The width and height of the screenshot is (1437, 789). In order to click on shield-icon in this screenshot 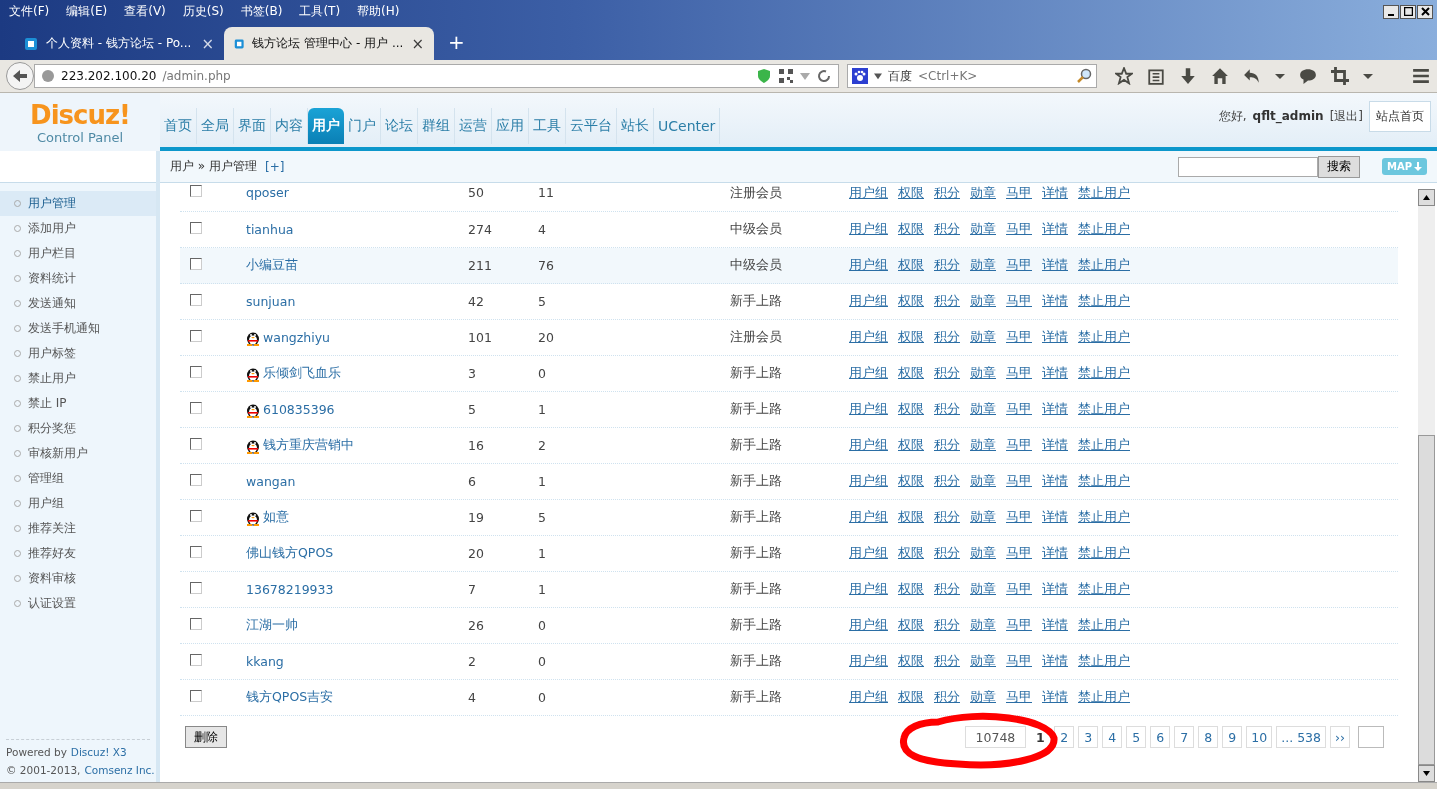, I will do `click(764, 76)`.